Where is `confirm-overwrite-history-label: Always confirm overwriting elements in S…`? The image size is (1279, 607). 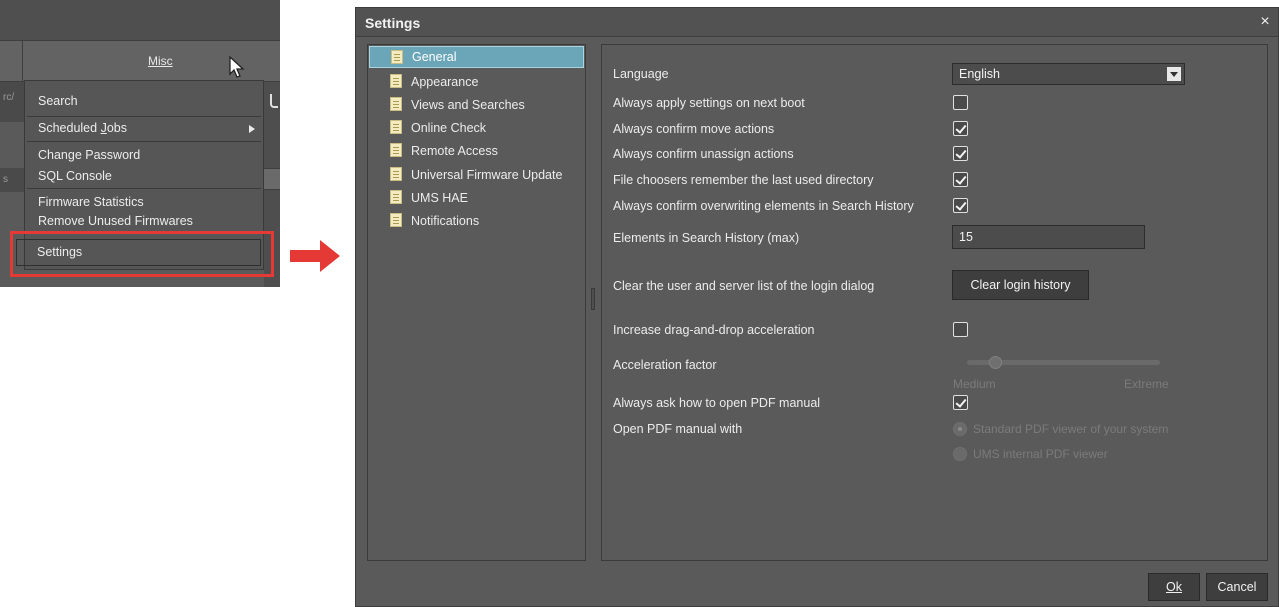 confirm-overwrite-history-label: Always confirm overwriting elements in S… is located at coordinates (763, 206).